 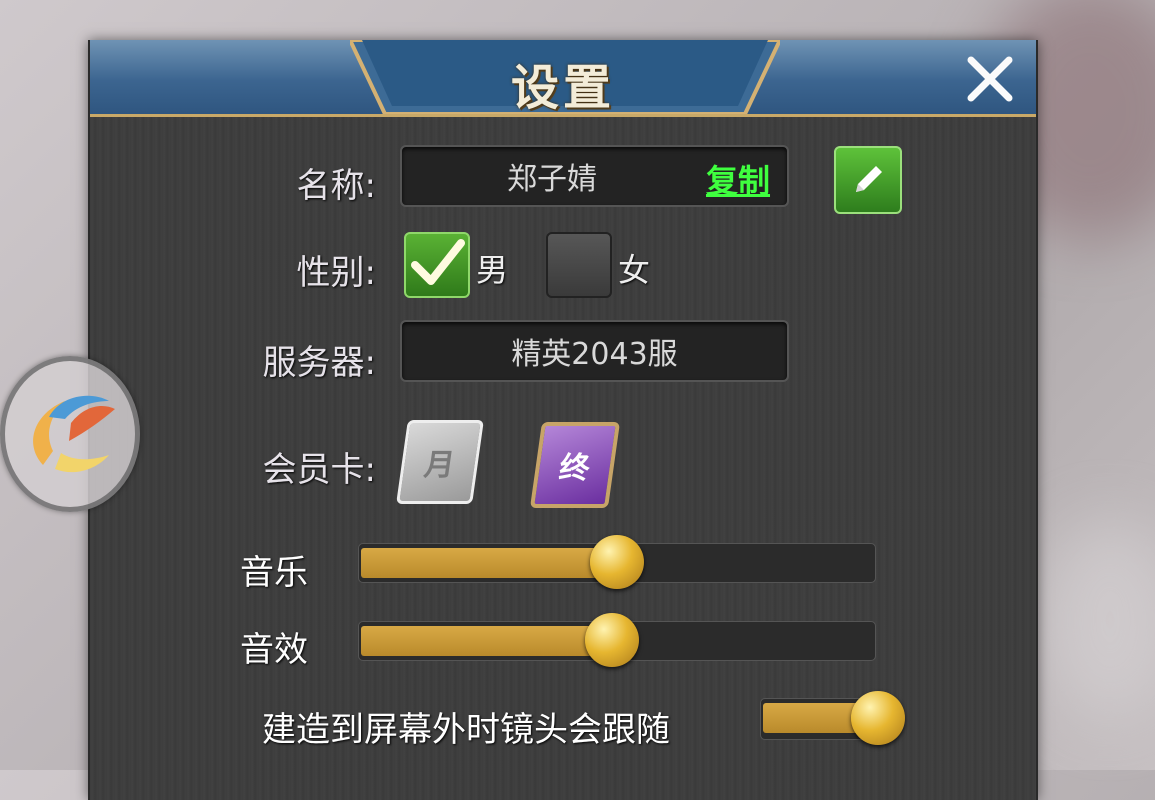 I want to click on camera-follow-label: 建造到屏幕外时镜头会跟随, so click(x=466, y=730).